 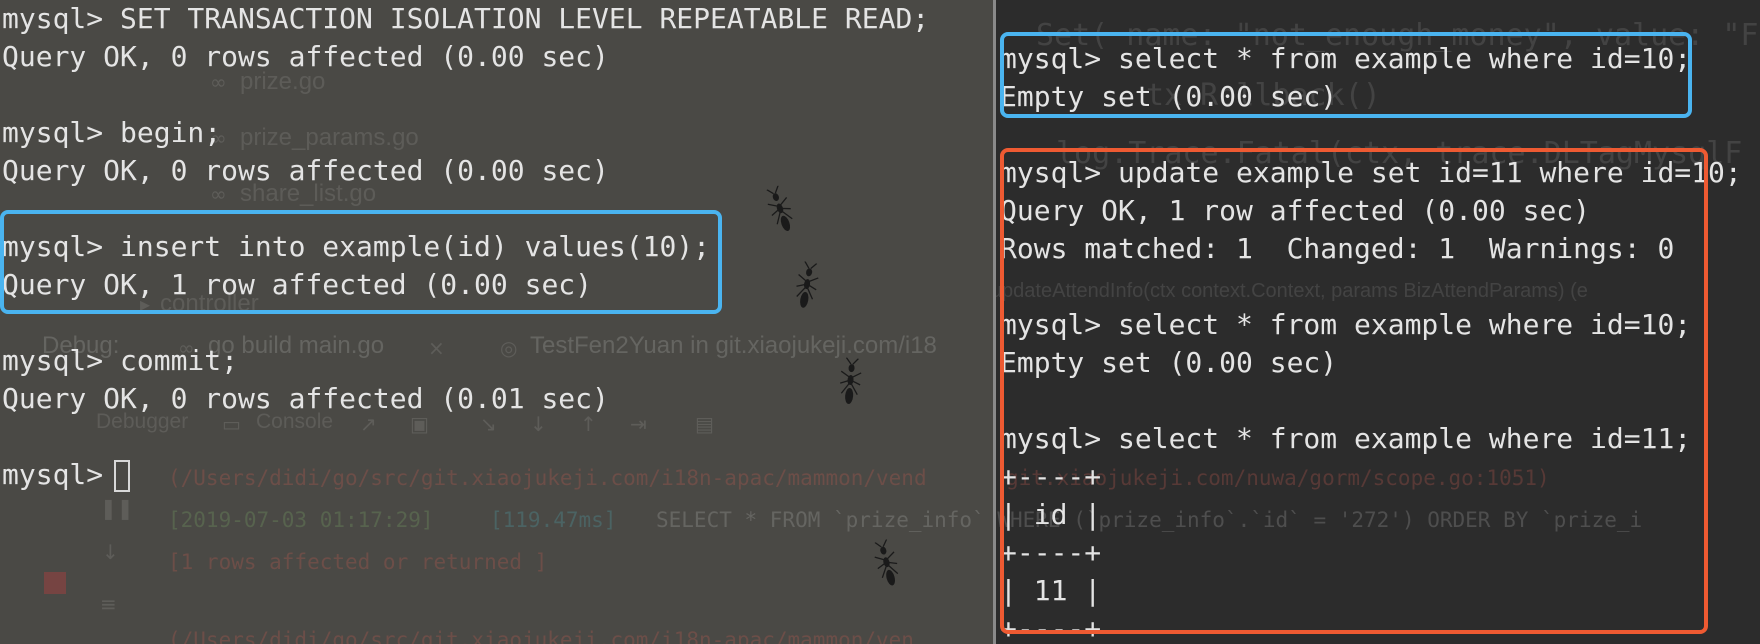 I want to click on select-highlight-box, so click(x=1346, y=75).